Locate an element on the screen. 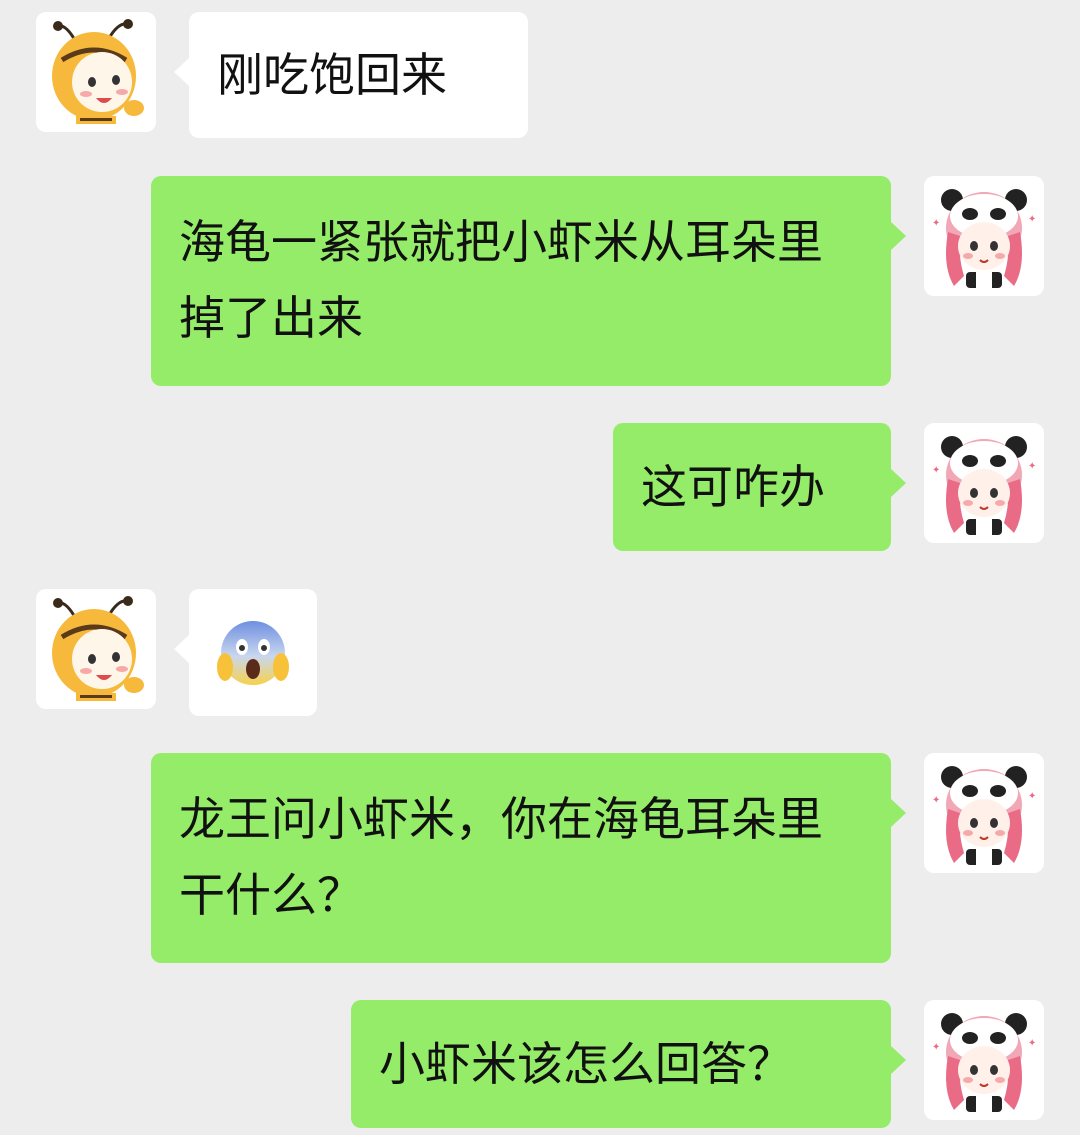 The image size is (1080, 1135). message-bubble-outgoing: 这可咋办 is located at coordinates (759, 487).